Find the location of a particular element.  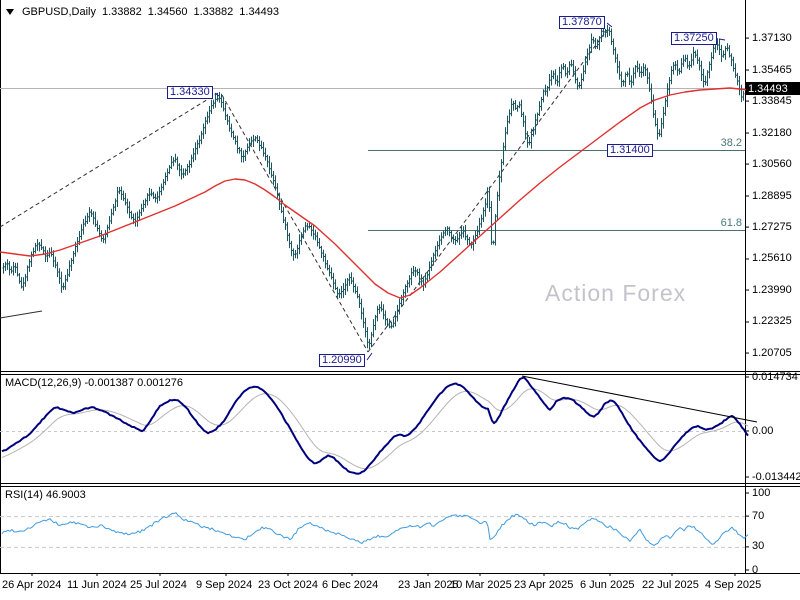

rsi-axis-tick-label: 100 is located at coordinates (761, 492).